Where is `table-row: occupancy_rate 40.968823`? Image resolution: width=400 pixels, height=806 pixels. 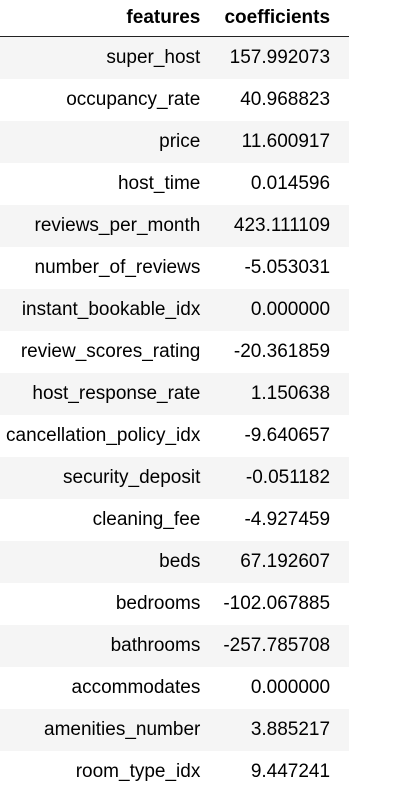
table-row: occupancy_rate 40.968823 is located at coordinates (175, 100).